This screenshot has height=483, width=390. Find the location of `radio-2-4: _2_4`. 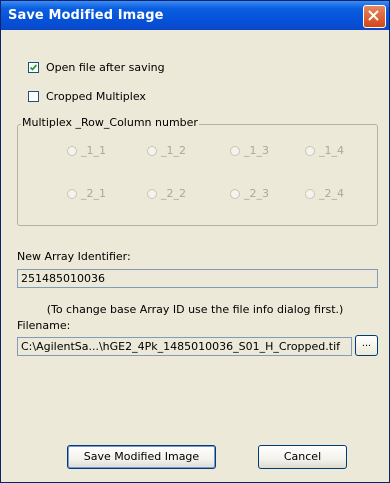

radio-2-4: _2_4 is located at coordinates (324, 193).